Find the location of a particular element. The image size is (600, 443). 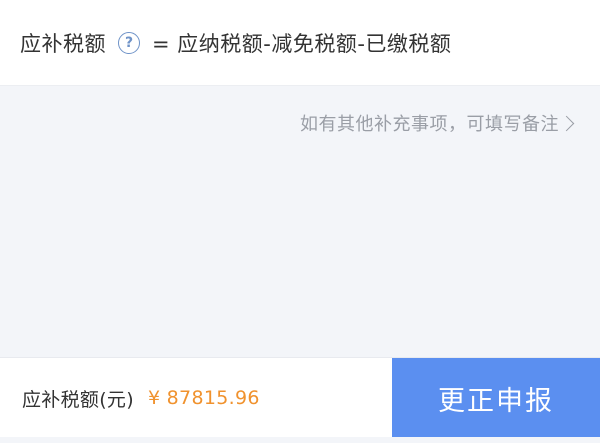

tax-due-amount: ¥ 87815.96 is located at coordinates (203, 398).